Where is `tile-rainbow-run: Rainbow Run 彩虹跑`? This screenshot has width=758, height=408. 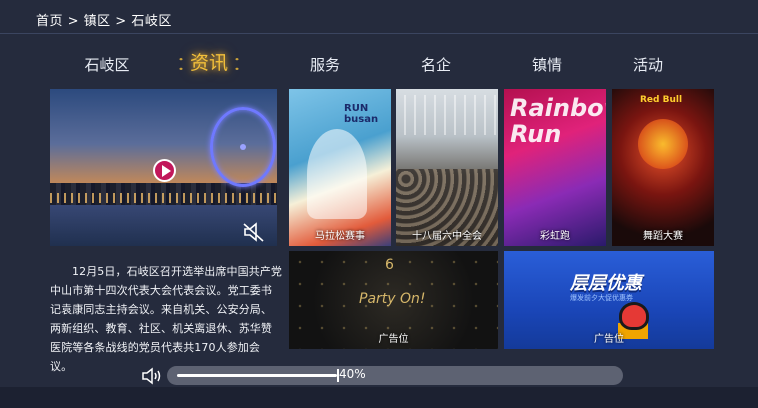
tile-rainbow-run: Rainbow Run 彩虹跑 is located at coordinates (555, 167).